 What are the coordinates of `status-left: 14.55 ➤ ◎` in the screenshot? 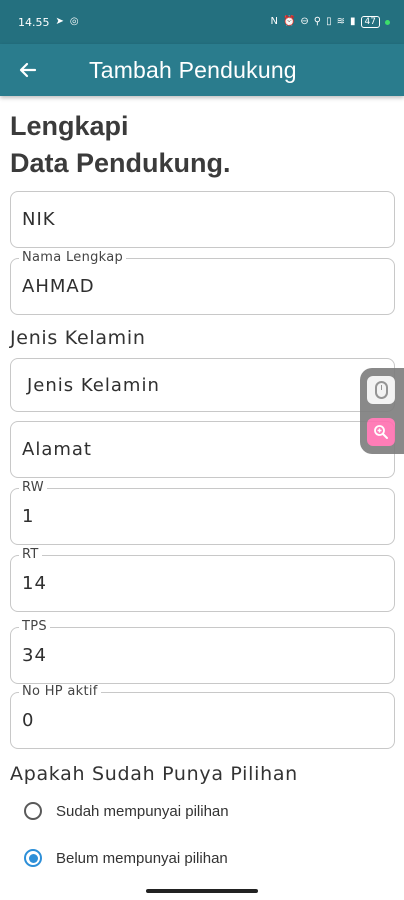 It's located at (48, 22).